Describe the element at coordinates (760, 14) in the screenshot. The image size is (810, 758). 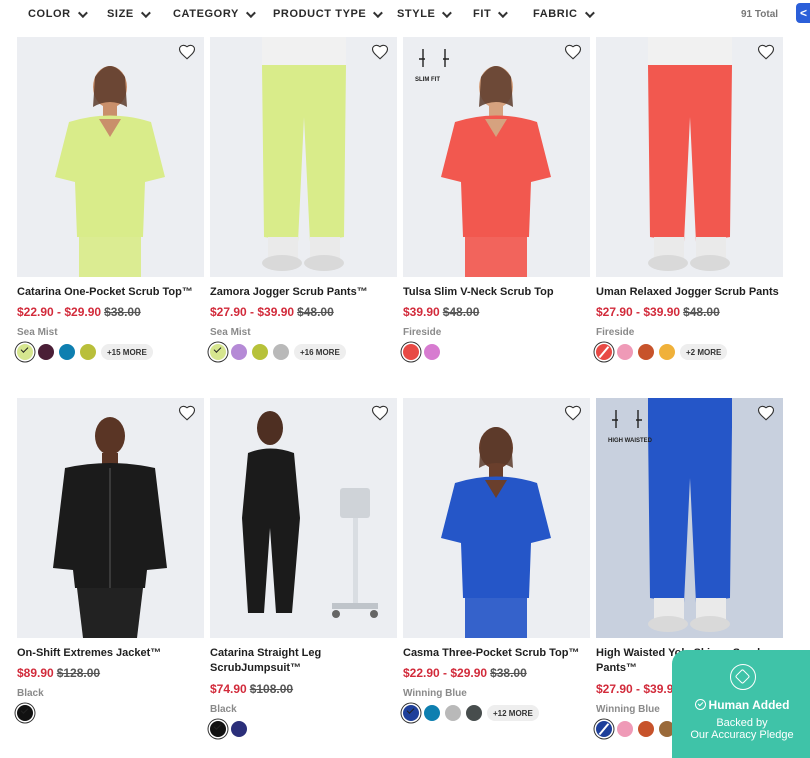
I see `results-total: 91 Total` at that location.